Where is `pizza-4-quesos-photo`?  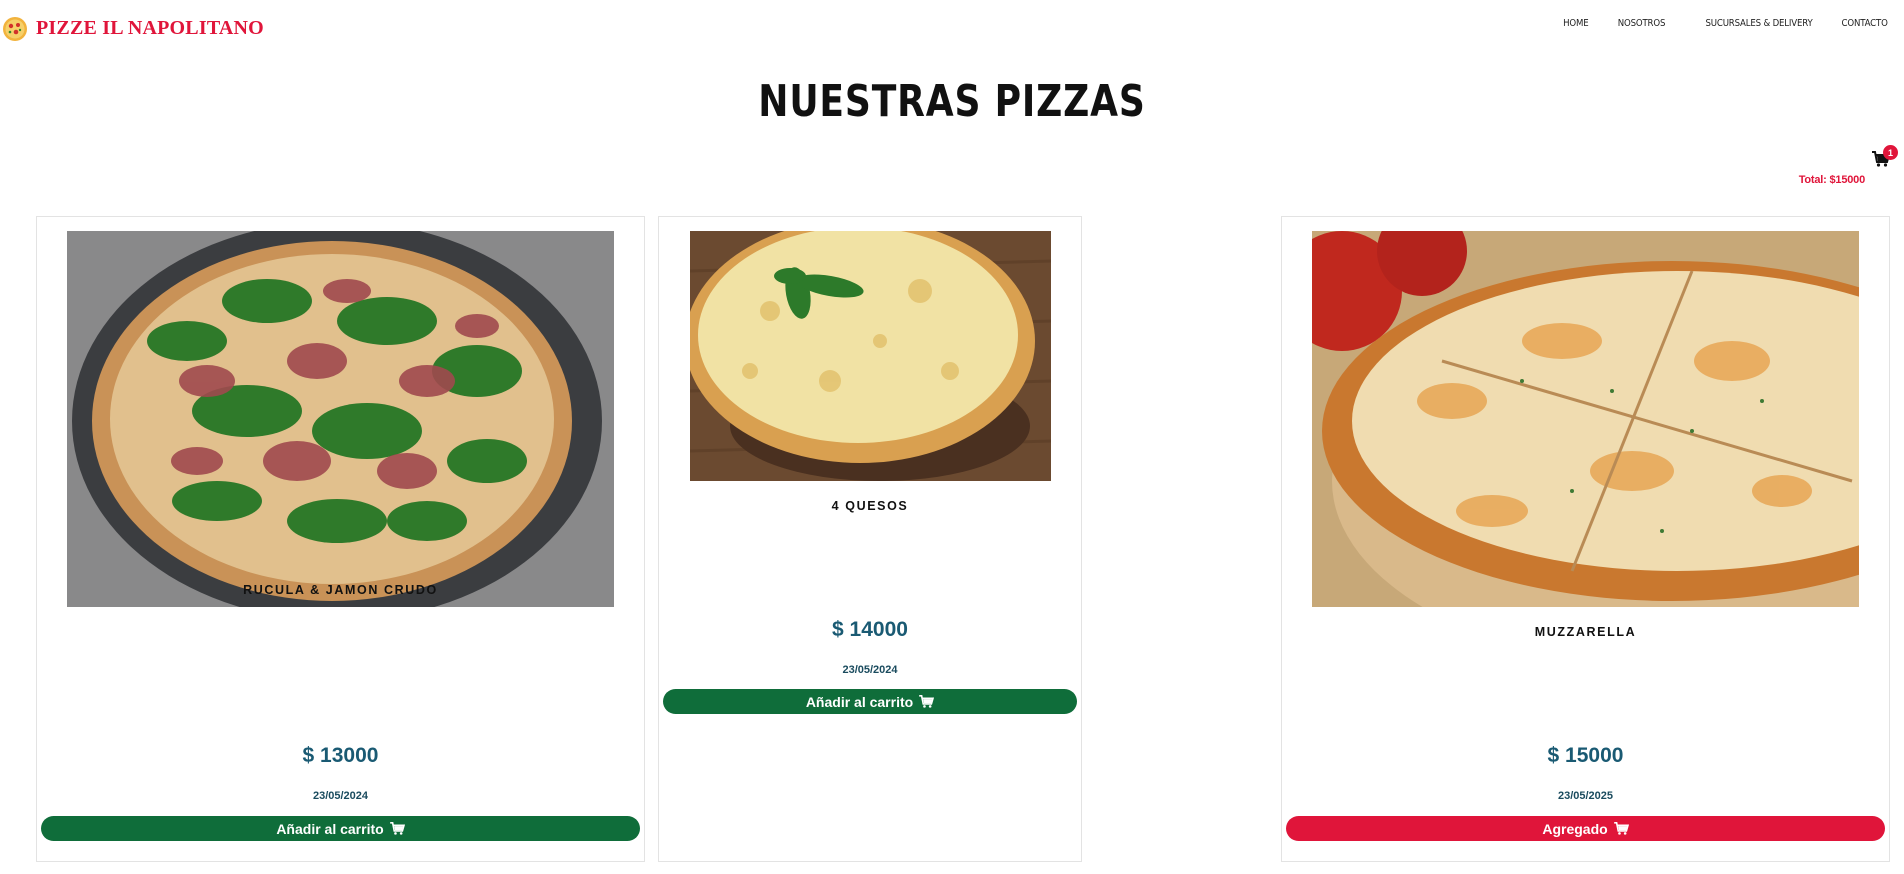
pizza-4-quesos-photo is located at coordinates (870, 356).